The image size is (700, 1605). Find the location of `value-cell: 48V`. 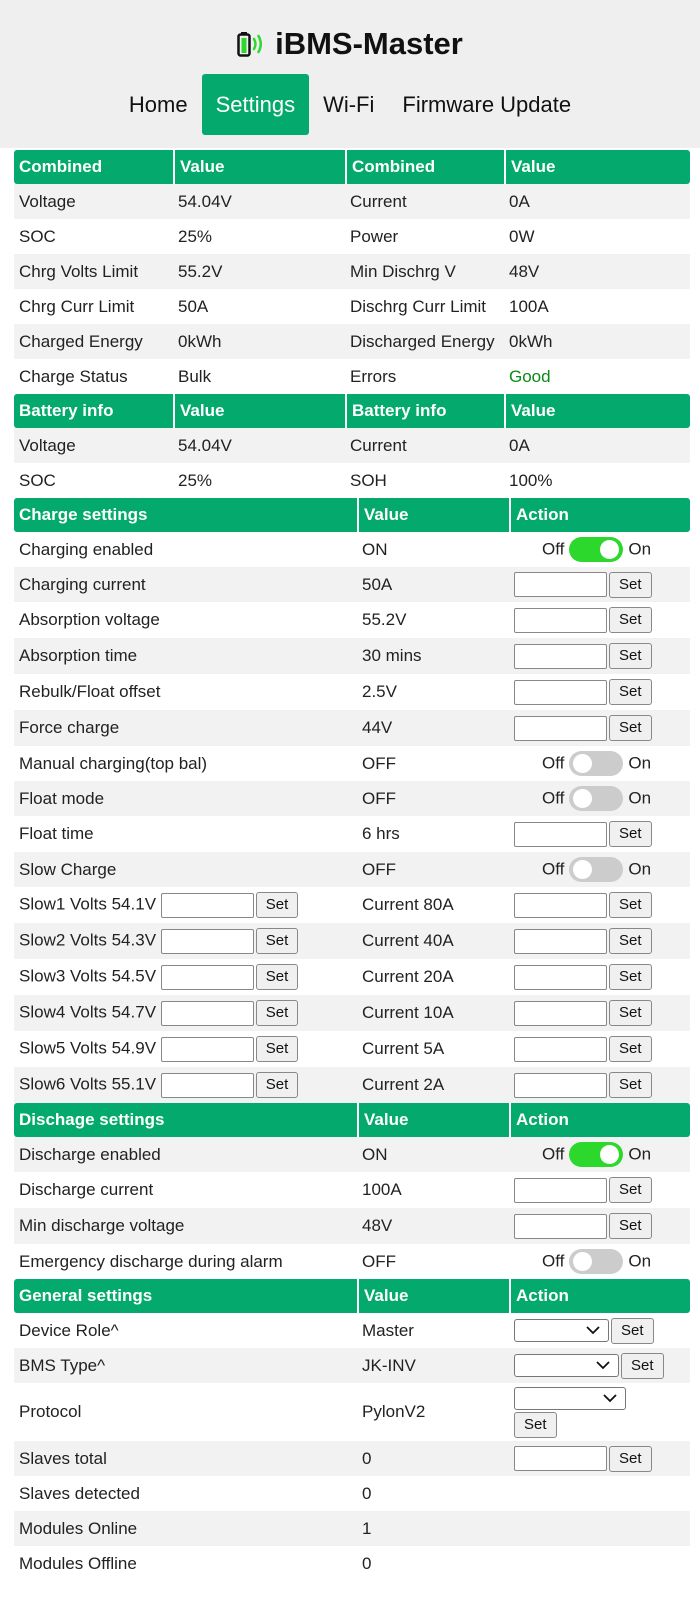

value-cell: 48V is located at coordinates (433, 1226).